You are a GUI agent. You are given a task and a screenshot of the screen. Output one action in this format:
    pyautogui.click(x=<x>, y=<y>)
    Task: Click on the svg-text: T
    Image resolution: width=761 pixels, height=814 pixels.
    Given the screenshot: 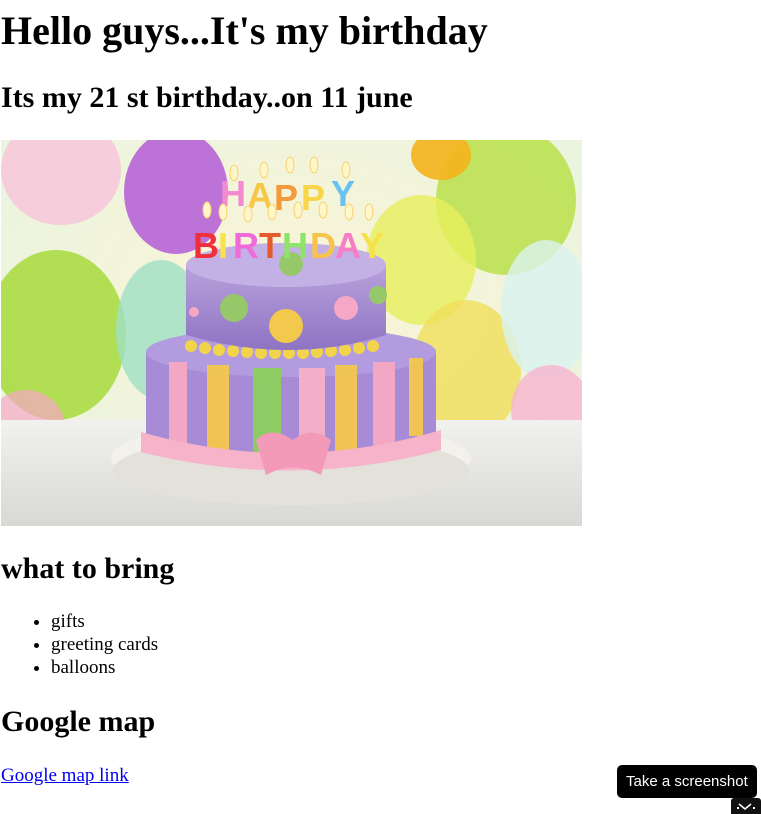 What is the action you would take?
    pyautogui.click(x=270, y=245)
    